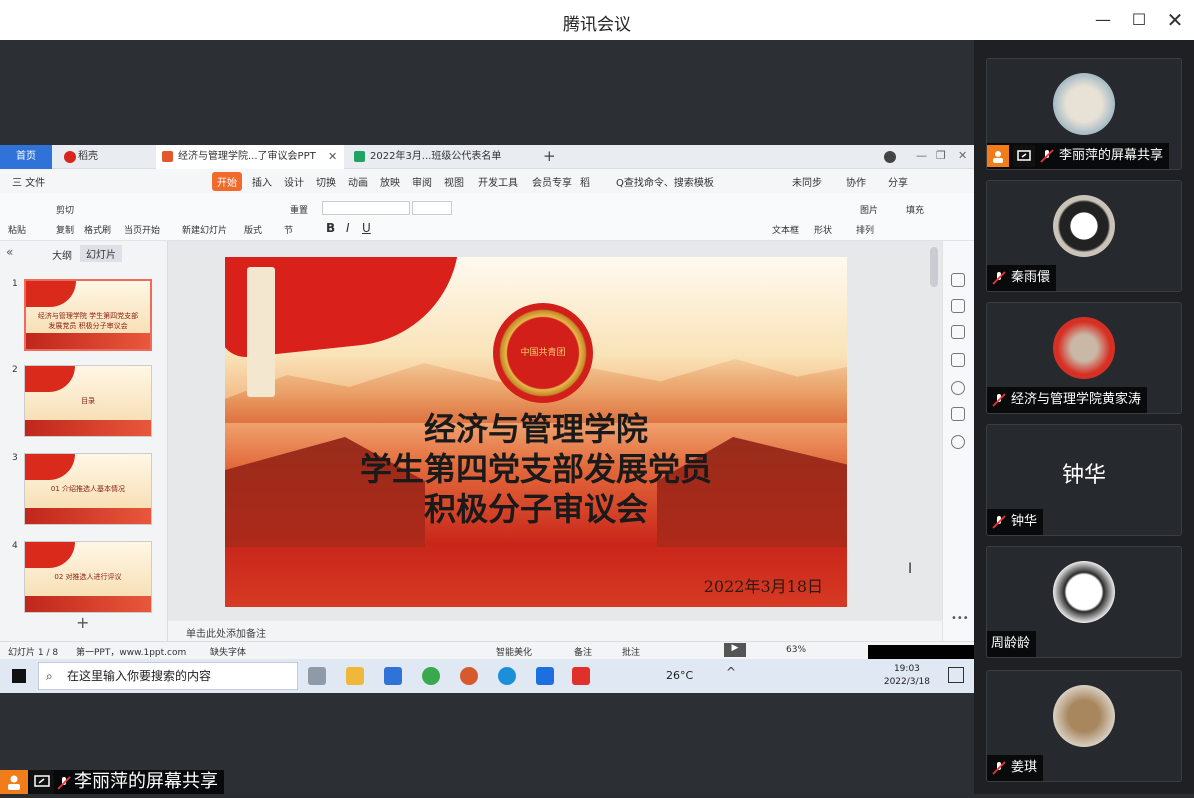 This screenshot has width=1194, height=798. I want to click on vertical-scrollbar, so click(934, 267).